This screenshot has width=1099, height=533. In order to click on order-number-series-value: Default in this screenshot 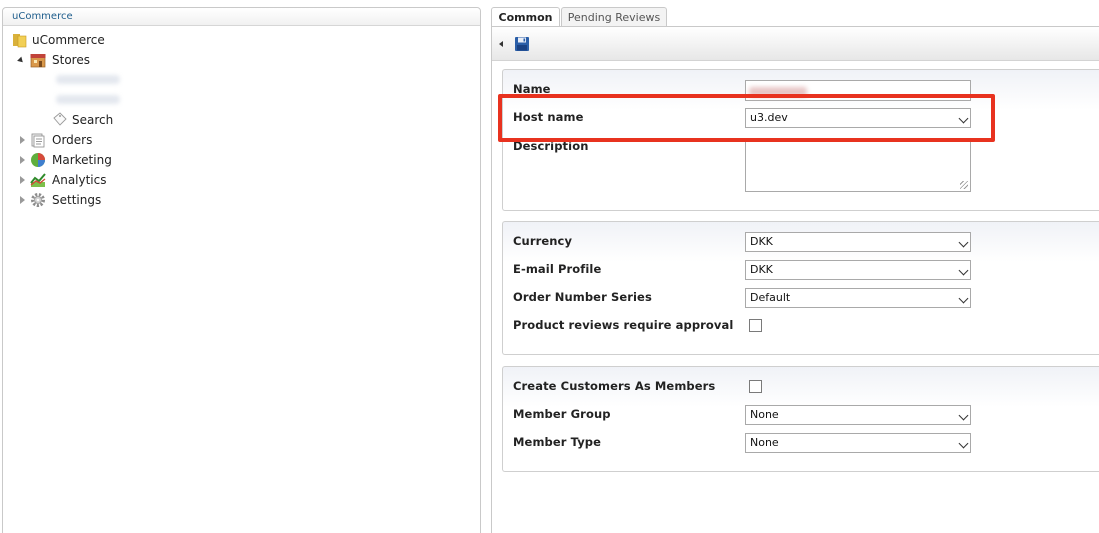, I will do `click(770, 297)`.